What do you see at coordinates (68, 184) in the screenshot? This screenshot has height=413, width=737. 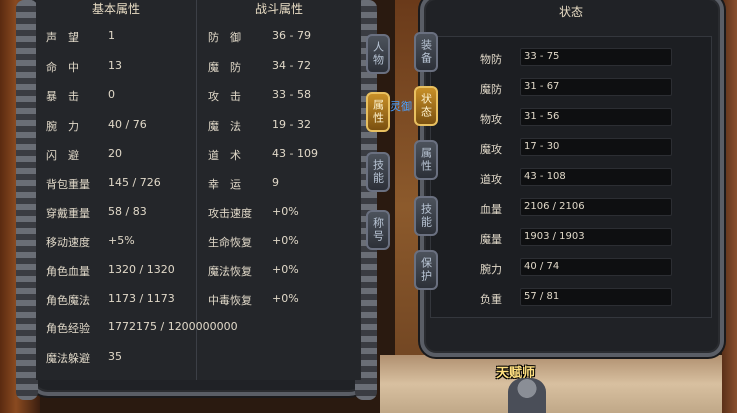 I see `row-label: 背包重量` at bounding box center [68, 184].